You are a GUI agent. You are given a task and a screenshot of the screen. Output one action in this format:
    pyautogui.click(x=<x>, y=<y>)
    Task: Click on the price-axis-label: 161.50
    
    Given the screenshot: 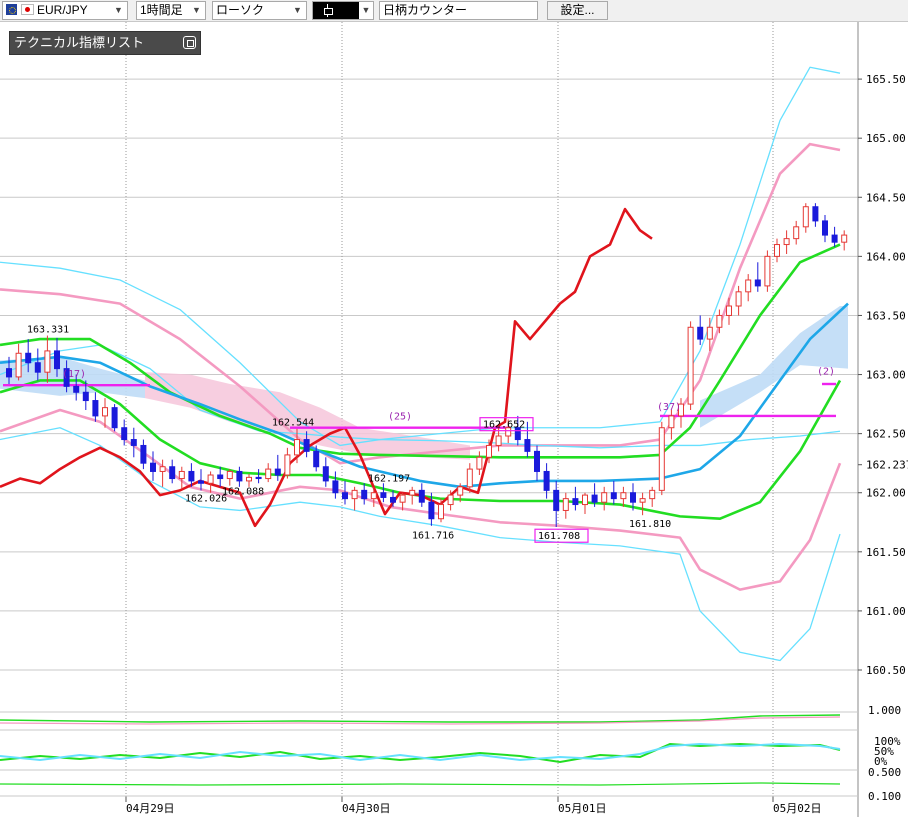 What is the action you would take?
    pyautogui.click(x=886, y=552)
    